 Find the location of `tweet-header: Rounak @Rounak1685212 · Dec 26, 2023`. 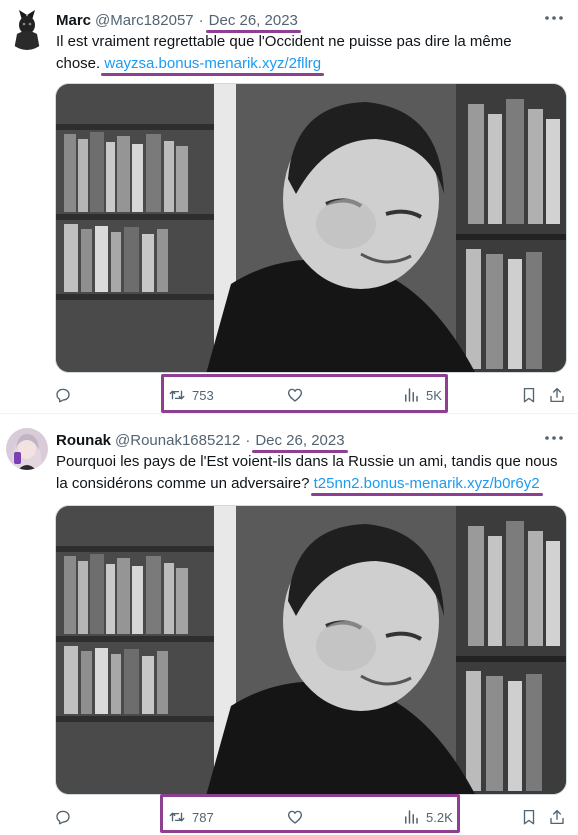

tweet-header: Rounak @Rounak1685212 · Dec 26, 2023 is located at coordinates (202, 441).